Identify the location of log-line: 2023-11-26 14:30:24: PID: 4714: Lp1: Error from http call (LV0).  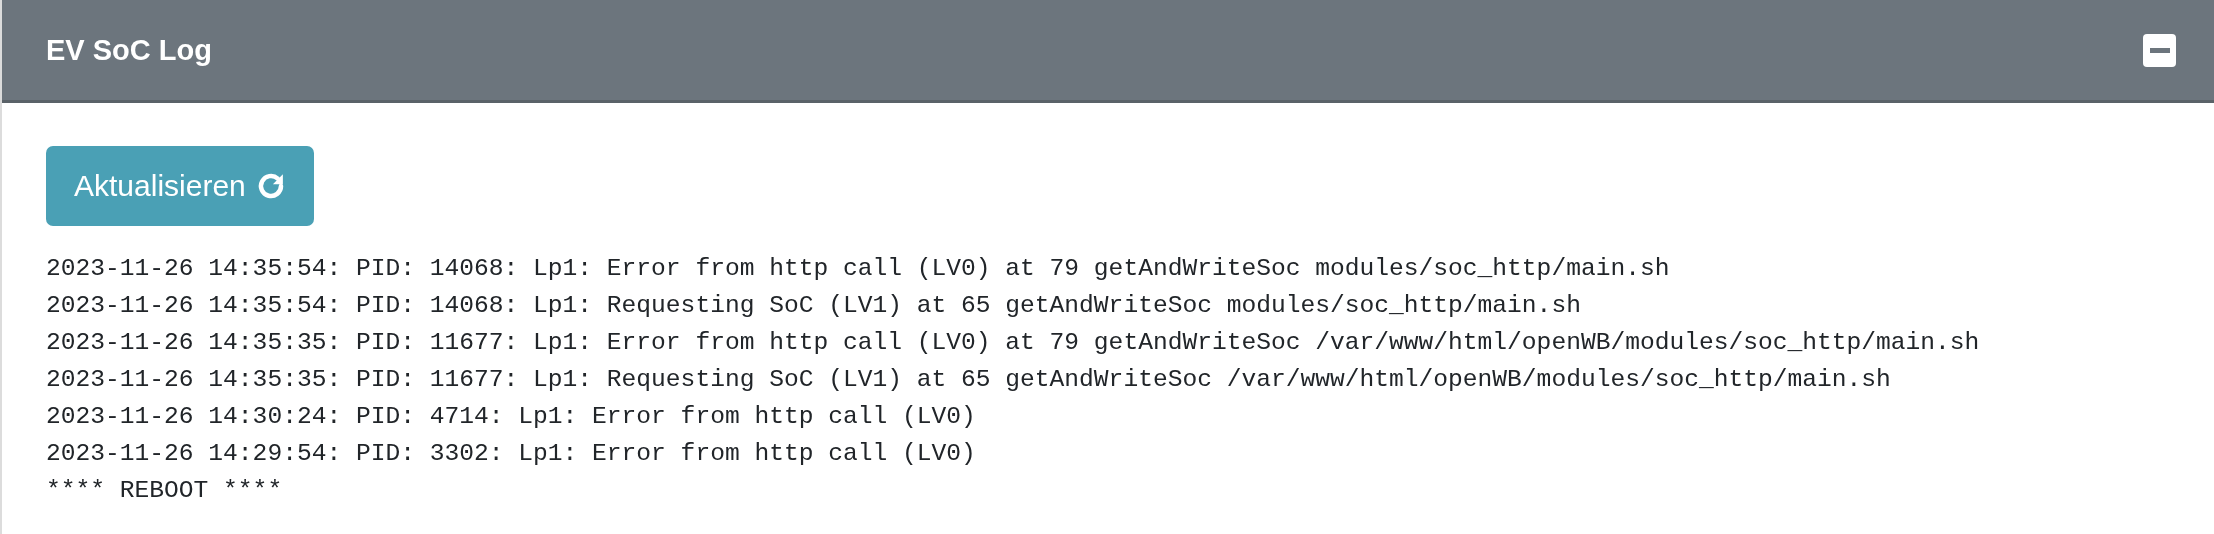
(511, 417).